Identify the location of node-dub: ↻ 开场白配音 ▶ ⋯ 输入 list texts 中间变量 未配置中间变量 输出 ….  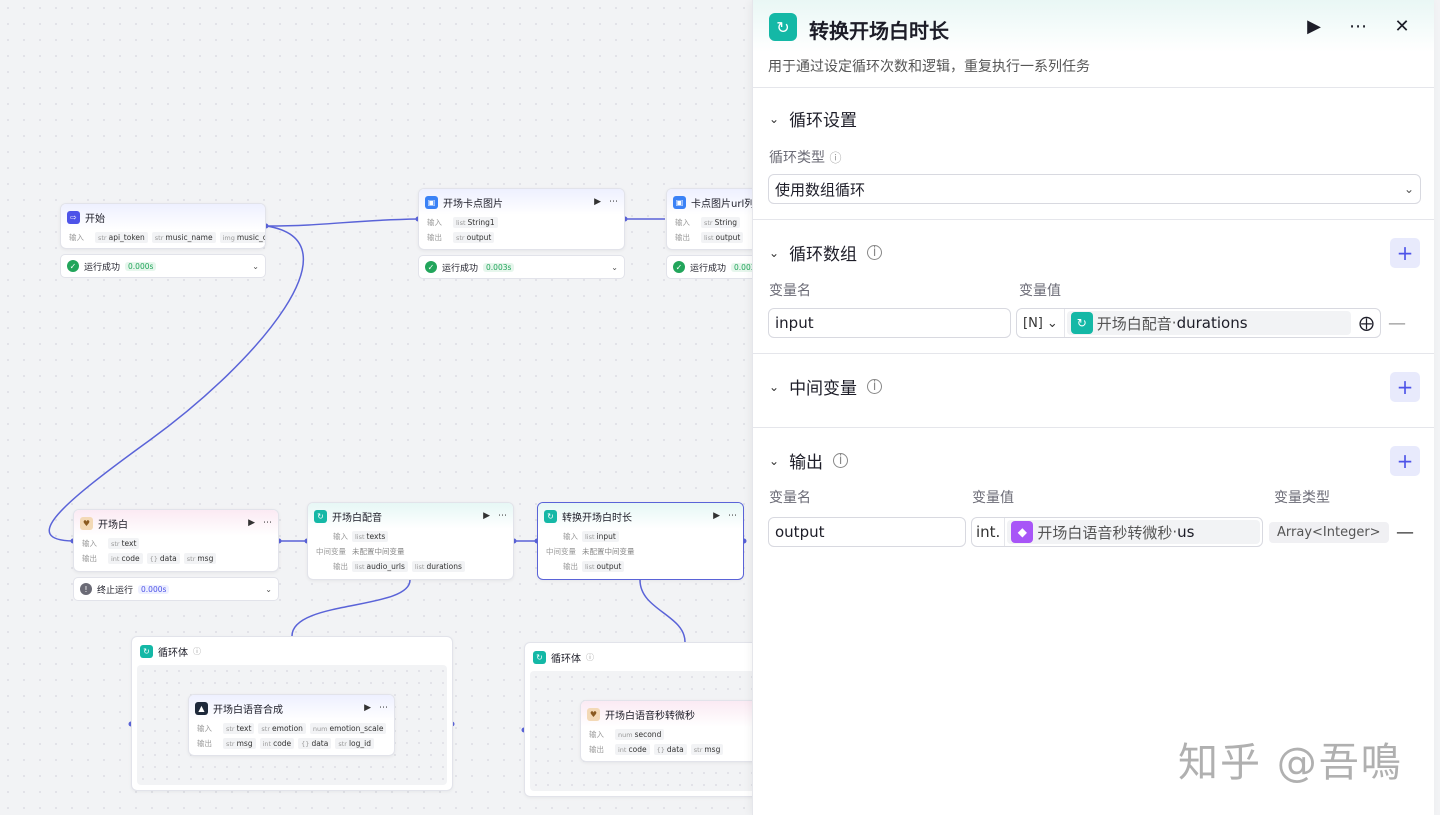
(410, 541).